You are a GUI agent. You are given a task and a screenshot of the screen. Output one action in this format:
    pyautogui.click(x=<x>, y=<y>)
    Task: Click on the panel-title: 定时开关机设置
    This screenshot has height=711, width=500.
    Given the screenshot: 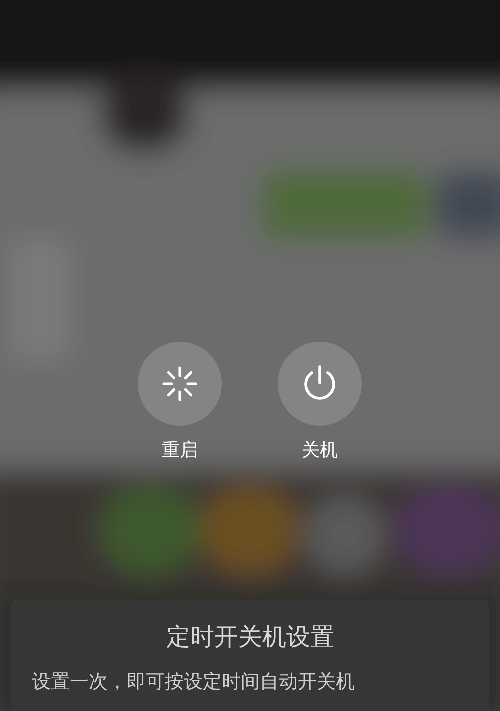 What is the action you would take?
    pyautogui.click(x=251, y=637)
    